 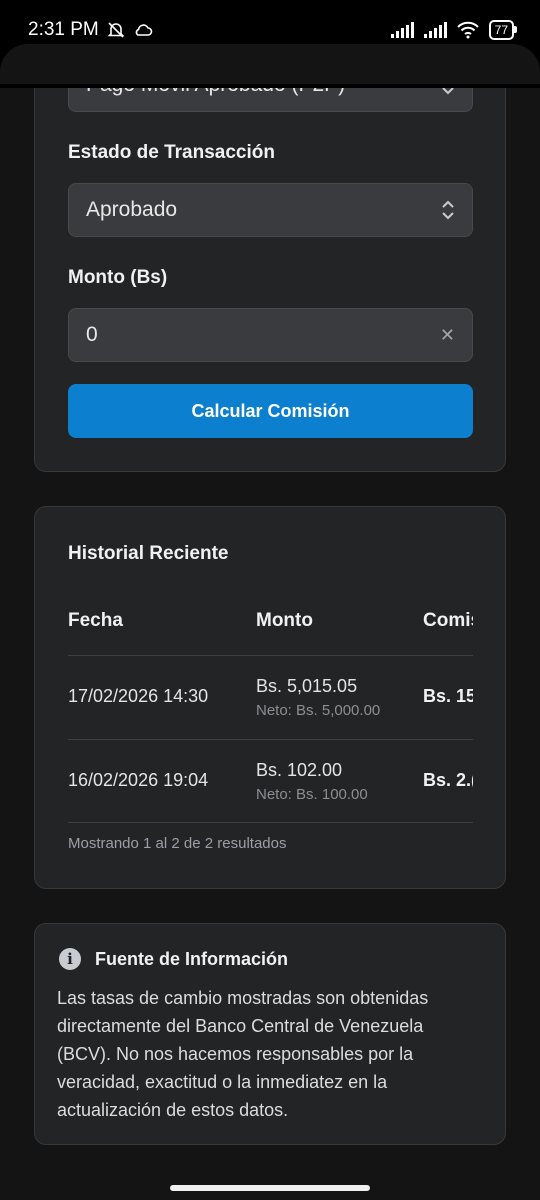 I want to click on header-monto: Monto, so click(x=284, y=620).